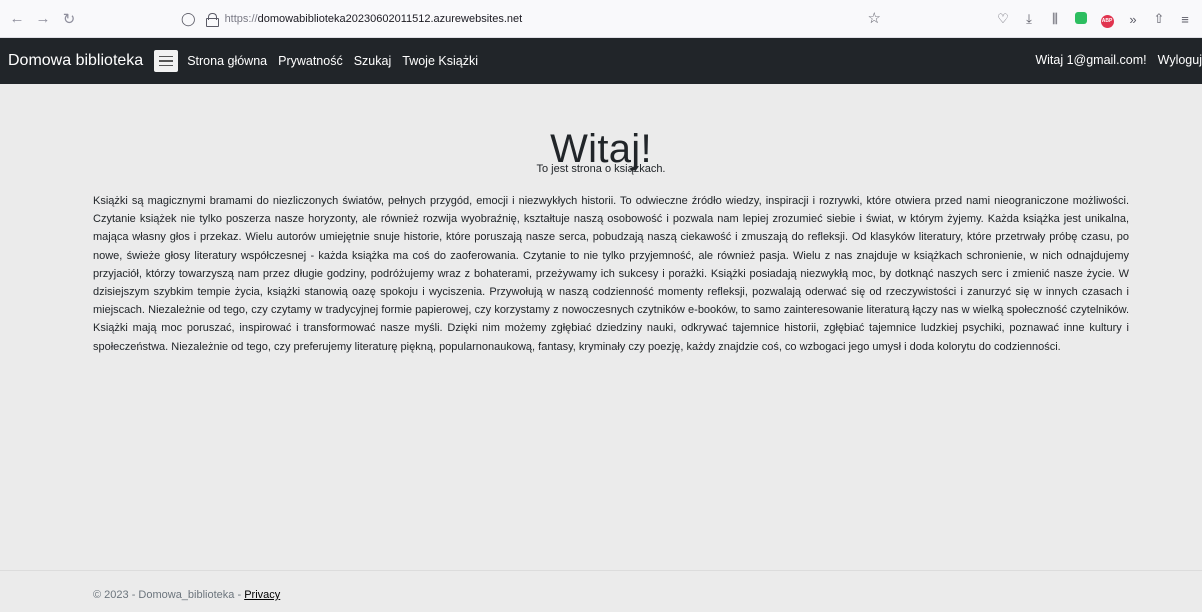  I want to click on share-icon: ⇧, so click(1159, 19).